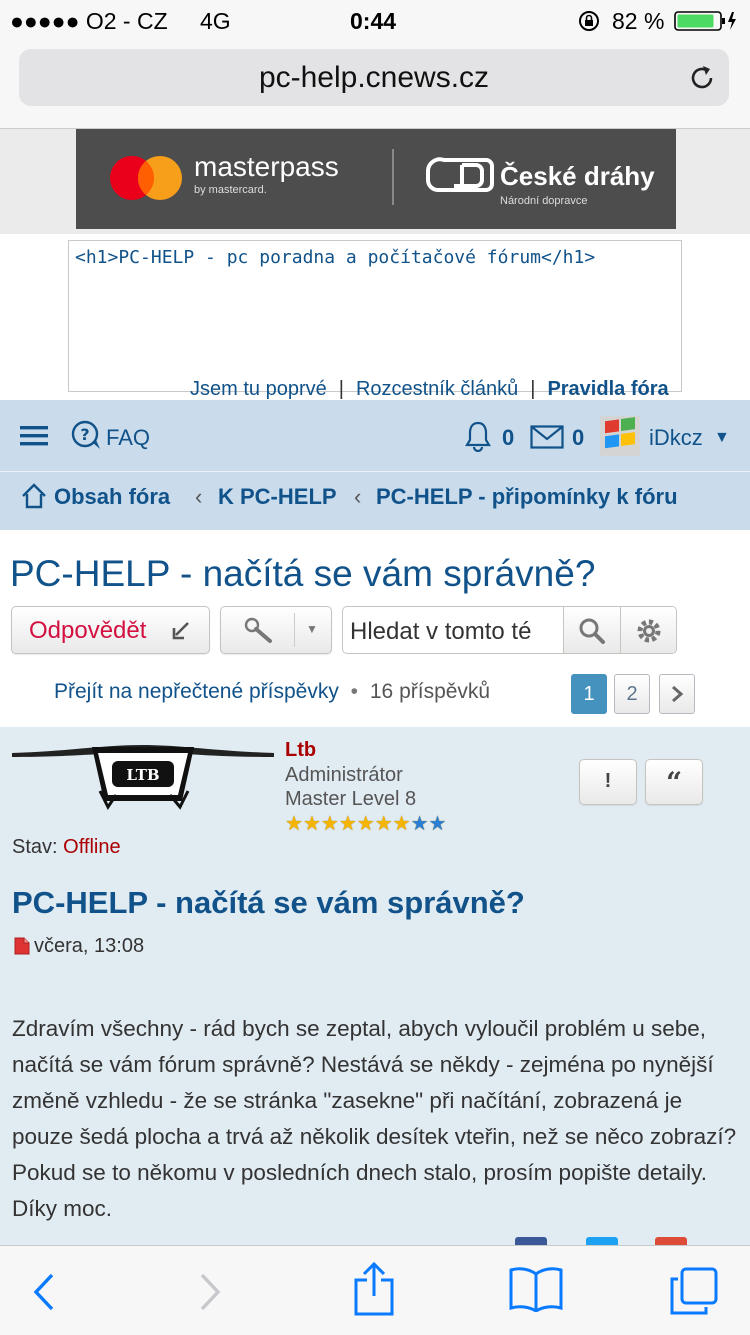 The height and width of the screenshot is (1335, 750). Describe the element at coordinates (589, 694) in the screenshot. I see `page-1-current: 1` at that location.